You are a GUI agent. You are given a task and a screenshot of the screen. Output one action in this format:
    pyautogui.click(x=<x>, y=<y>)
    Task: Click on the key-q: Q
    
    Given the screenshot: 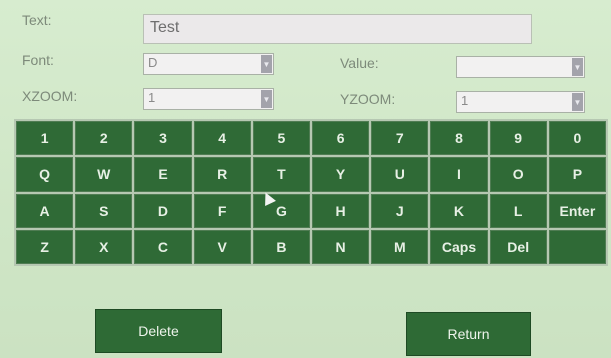 What is the action you would take?
    pyautogui.click(x=45, y=174)
    